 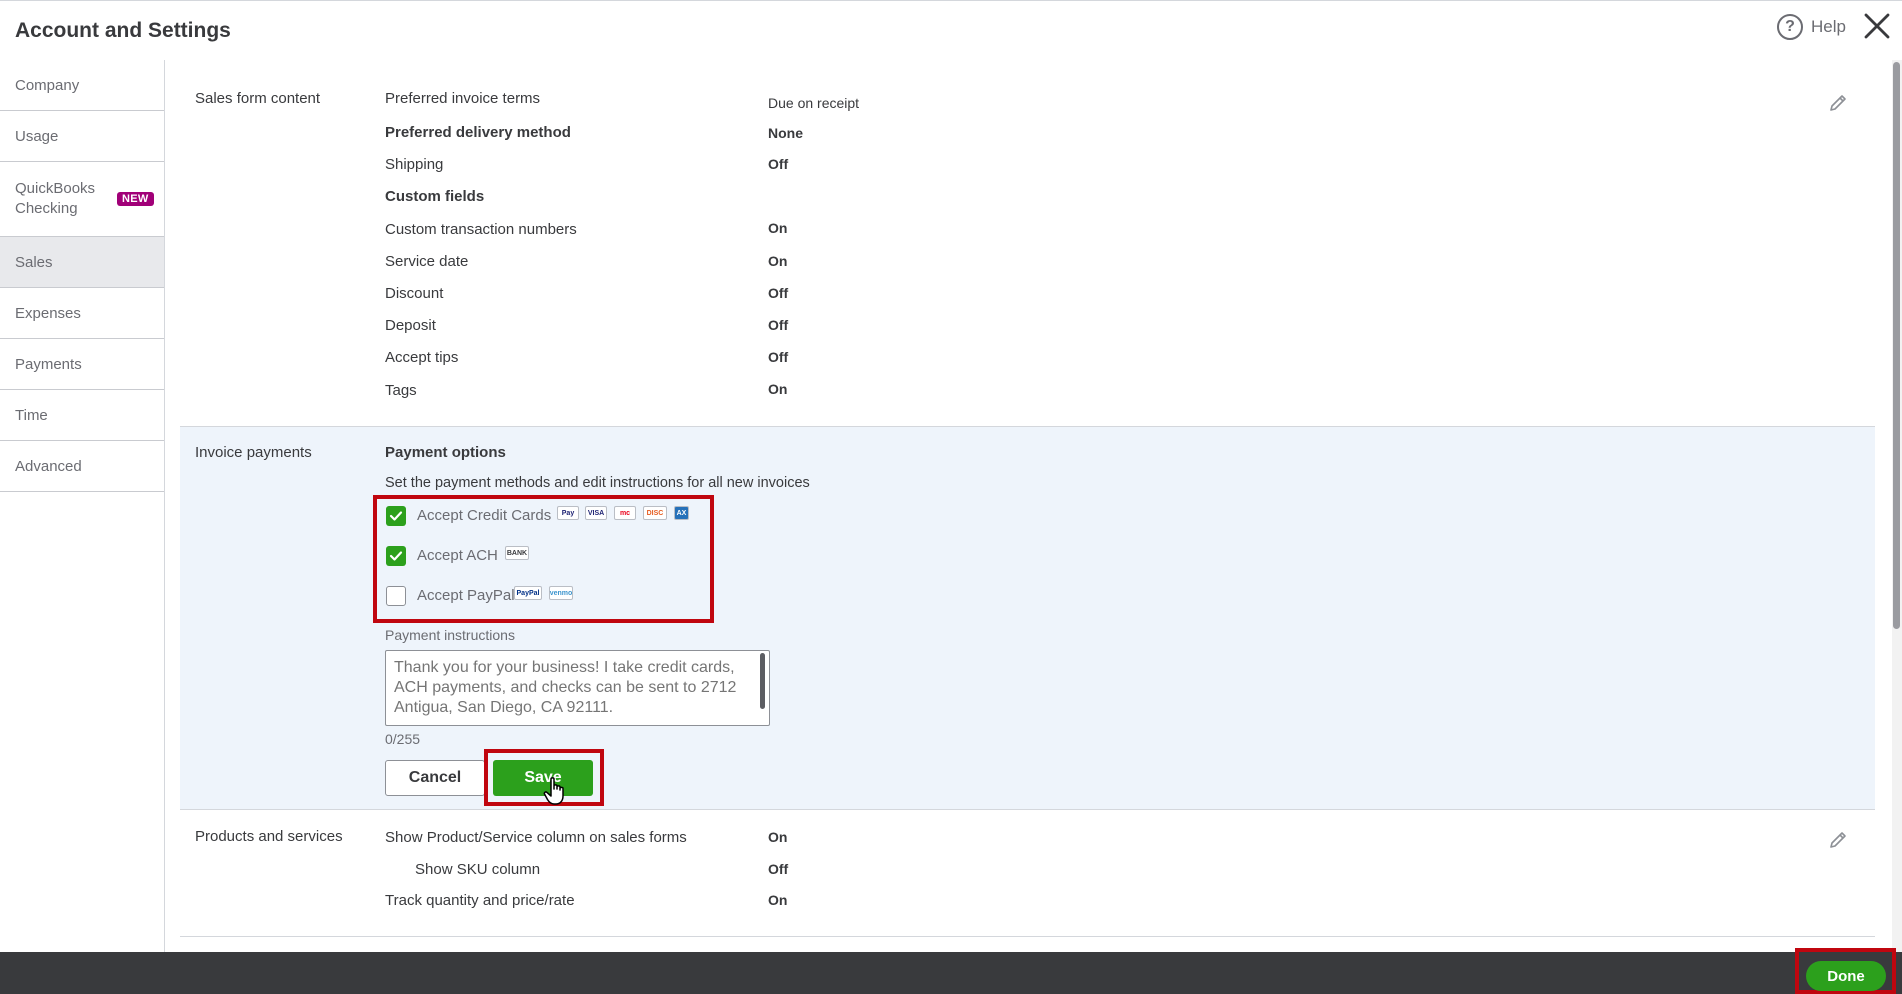 I want to click on amex-icon: AX, so click(x=681, y=513).